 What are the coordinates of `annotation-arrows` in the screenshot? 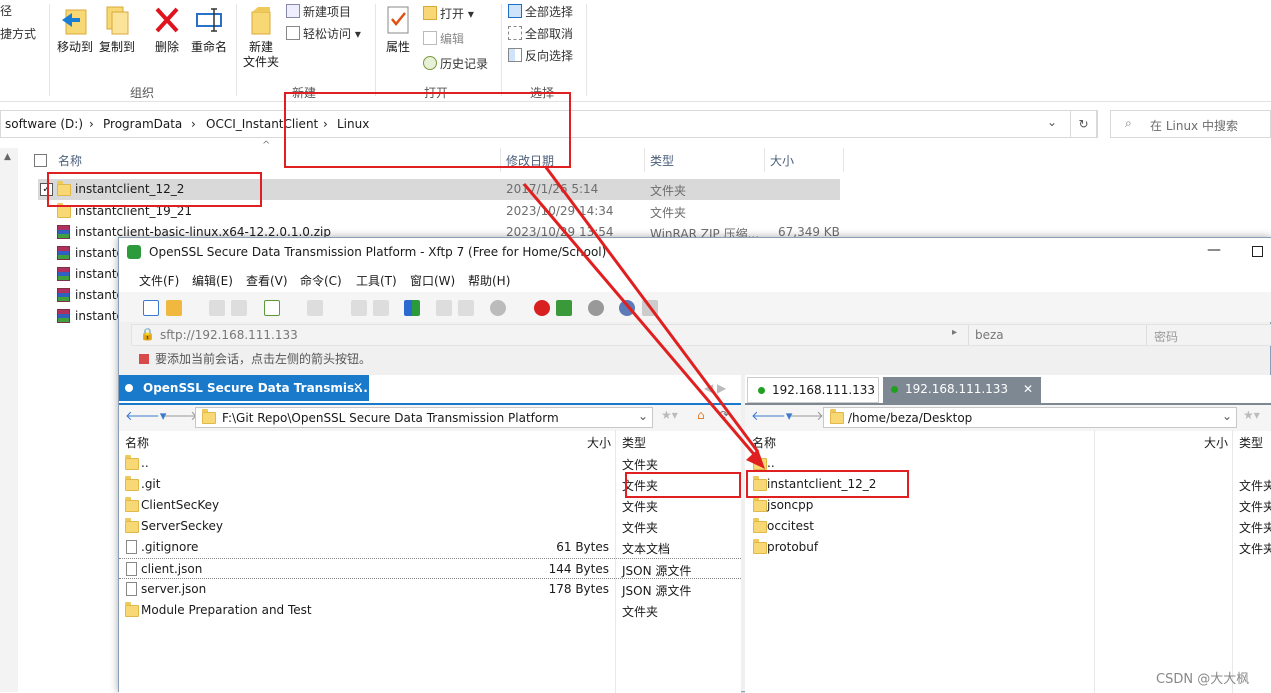 It's located at (643, 317).